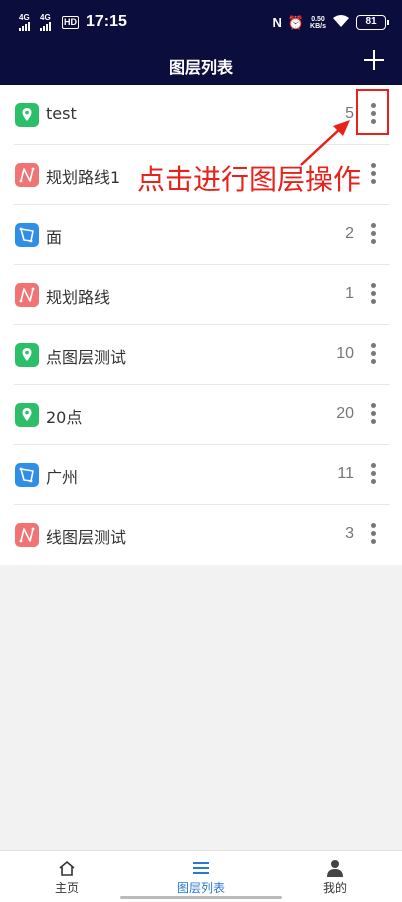 The height and width of the screenshot is (902, 402). I want to click on layer-row: 规划路线 1, so click(201, 295).